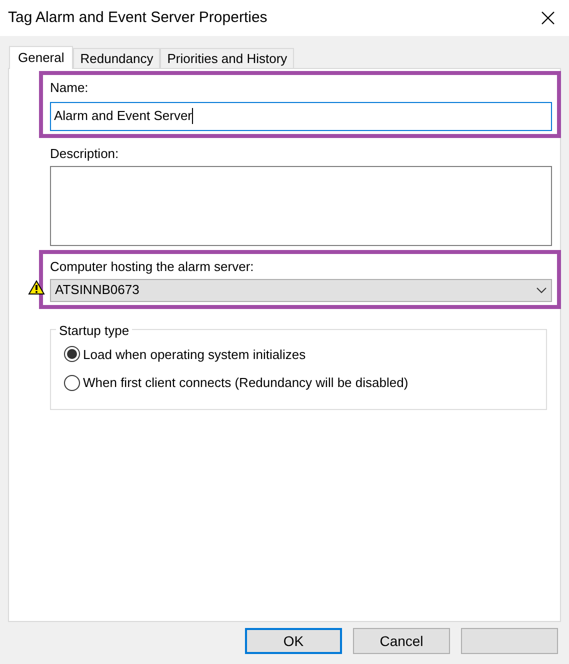 This screenshot has width=569, height=664. What do you see at coordinates (69, 88) in the screenshot?
I see `field-label: Name:` at bounding box center [69, 88].